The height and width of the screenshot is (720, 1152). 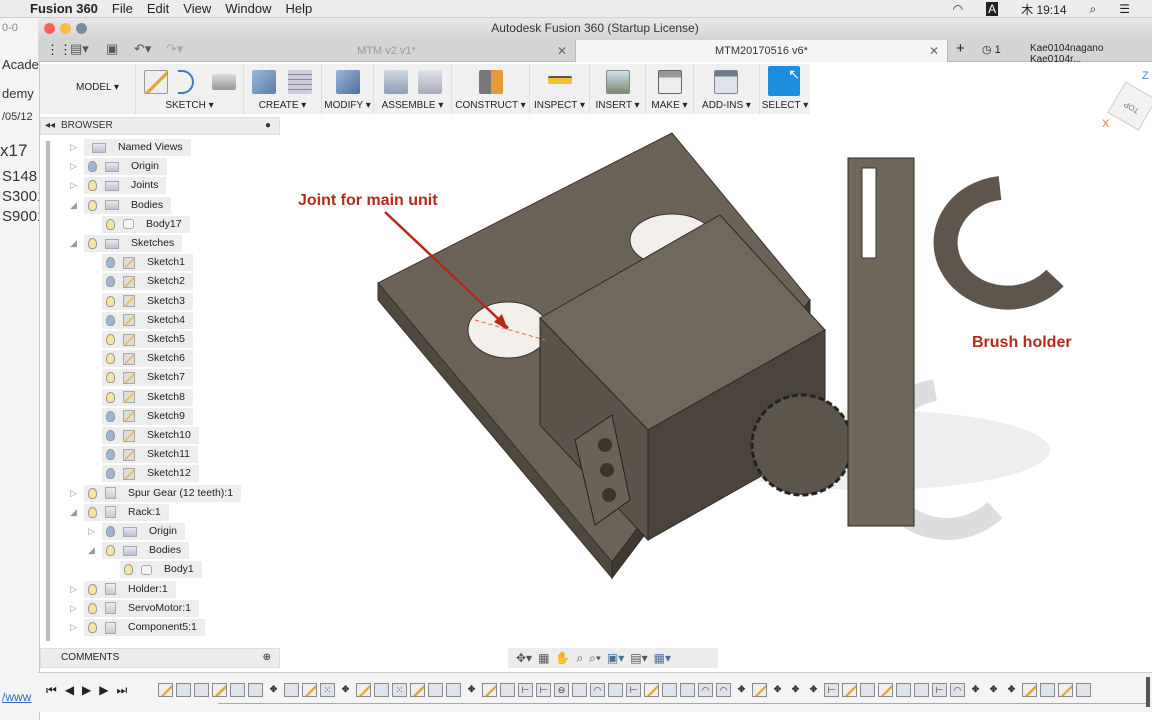 I want to click on orbit-icon: ✥▾, so click(x=524, y=658).